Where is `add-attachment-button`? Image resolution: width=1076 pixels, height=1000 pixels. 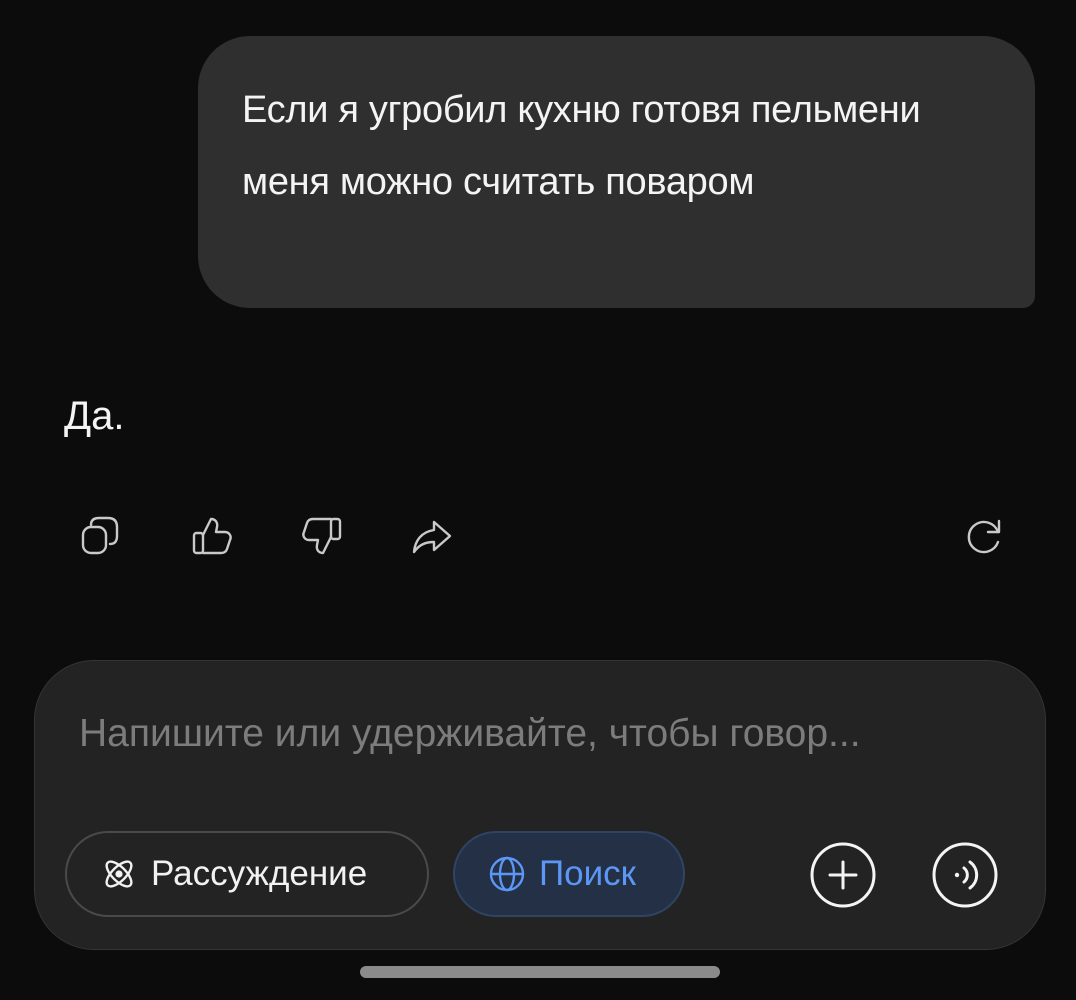 add-attachment-button is located at coordinates (843, 875).